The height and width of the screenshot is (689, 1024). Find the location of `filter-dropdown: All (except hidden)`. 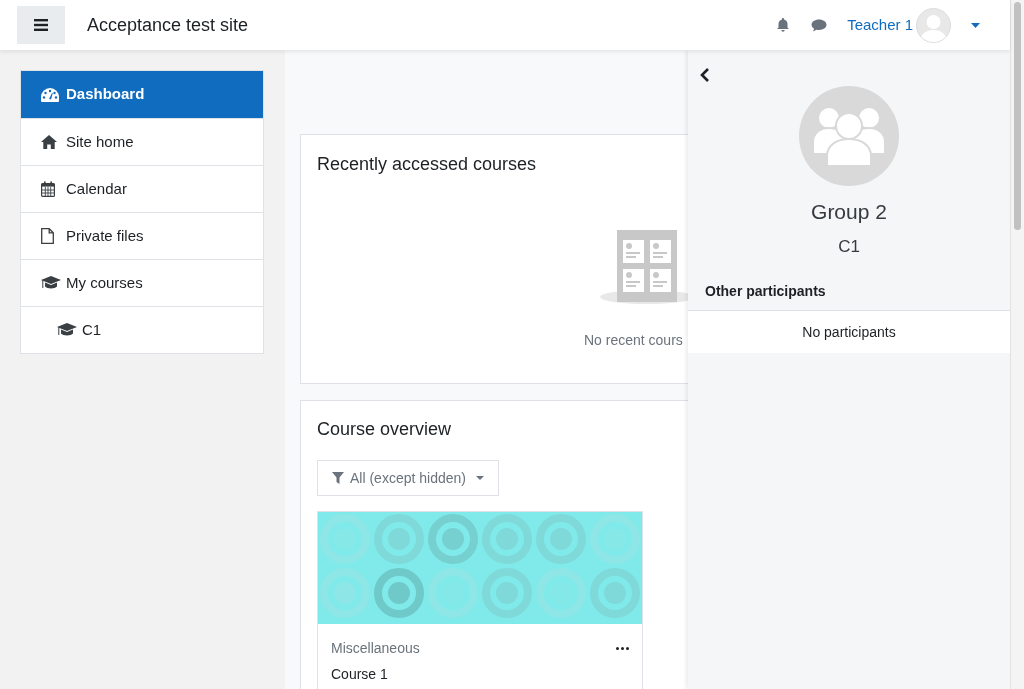

filter-dropdown: All (except hidden) is located at coordinates (408, 478).